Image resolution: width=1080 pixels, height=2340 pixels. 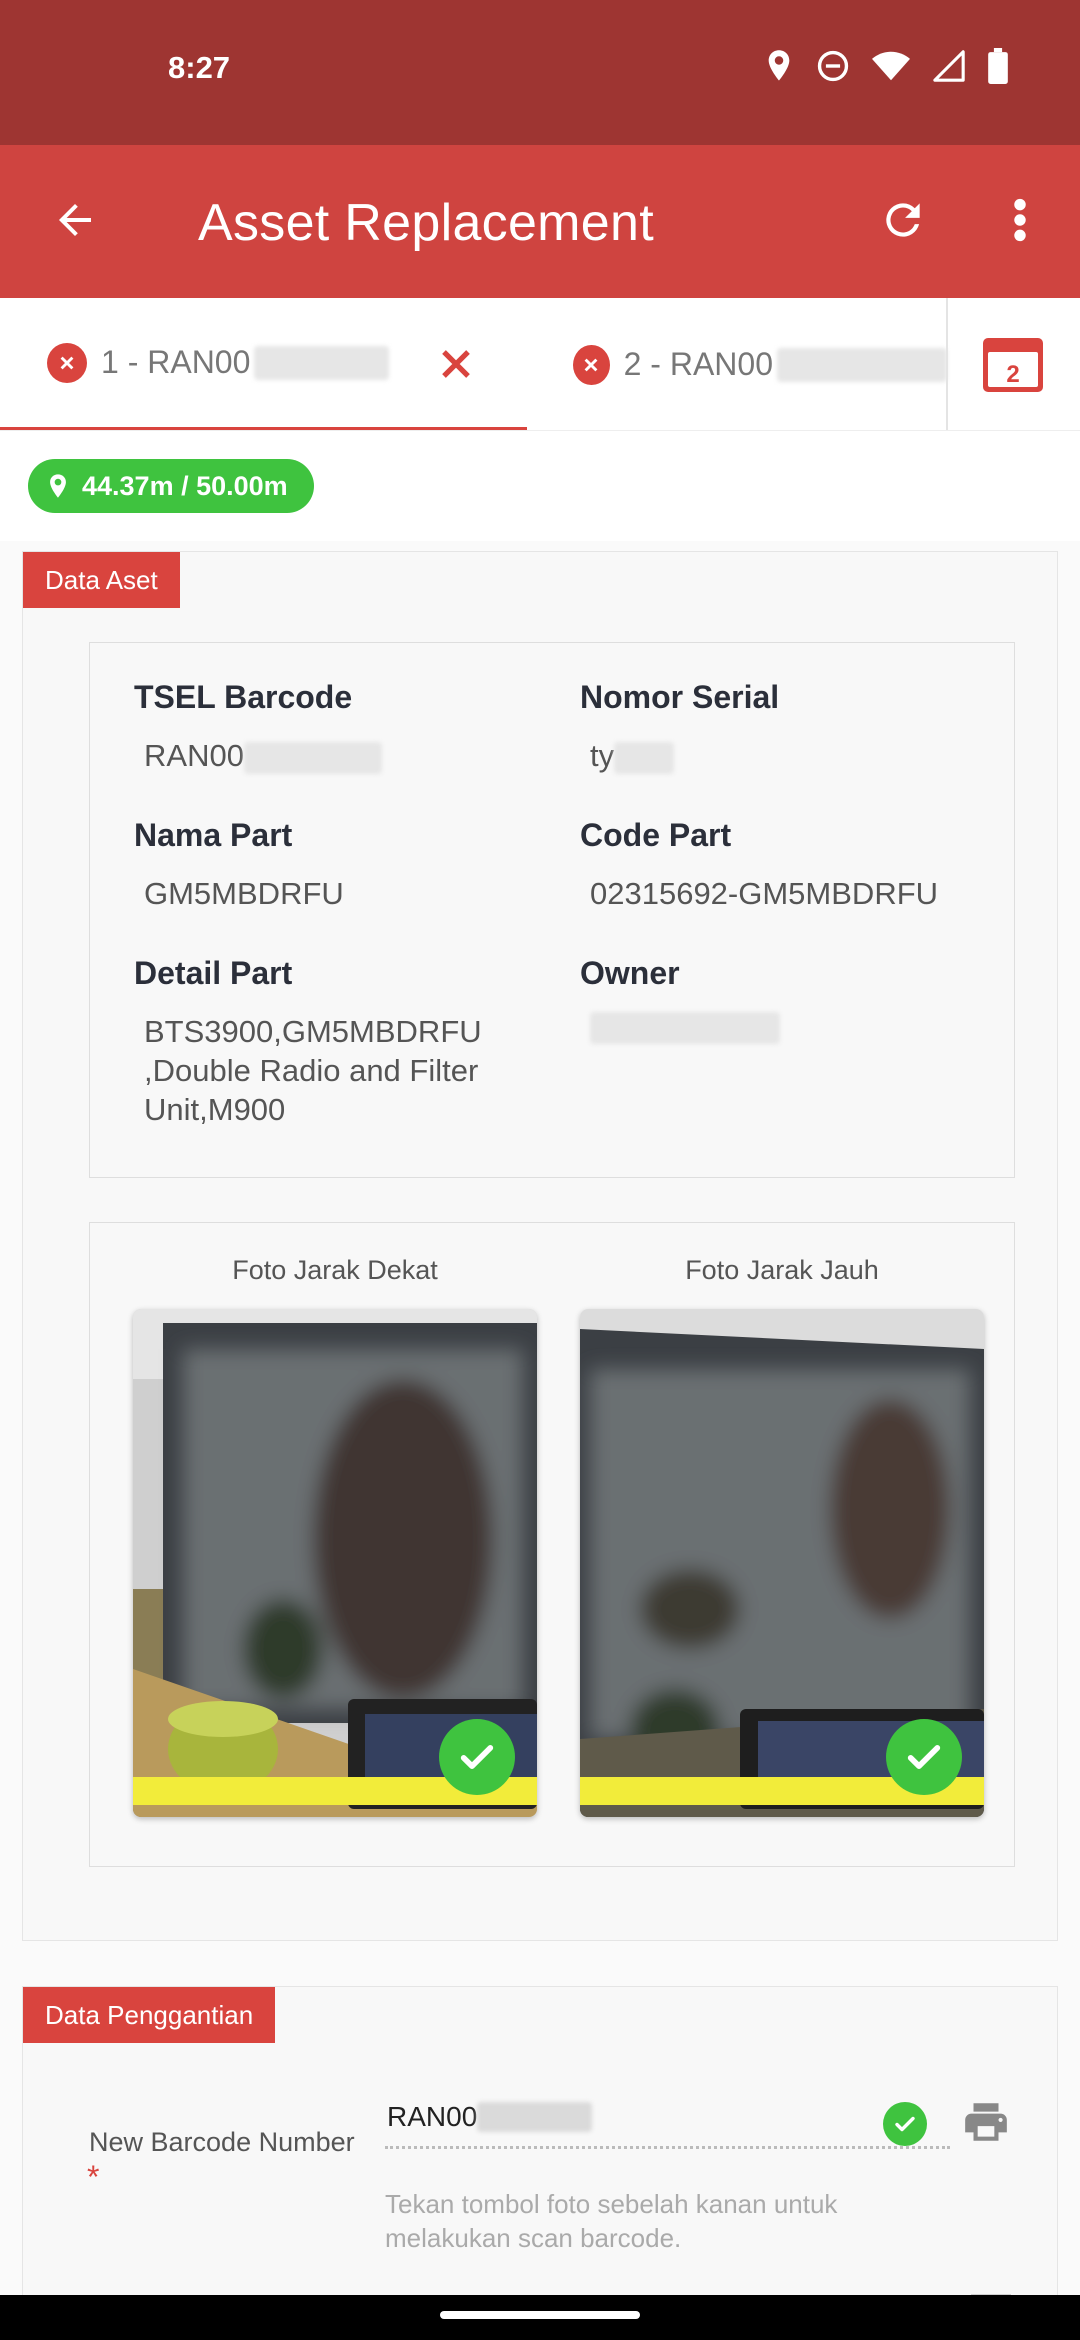 What do you see at coordinates (245, 362) in the screenshot?
I see `tab-label: 1 - RAN00` at bounding box center [245, 362].